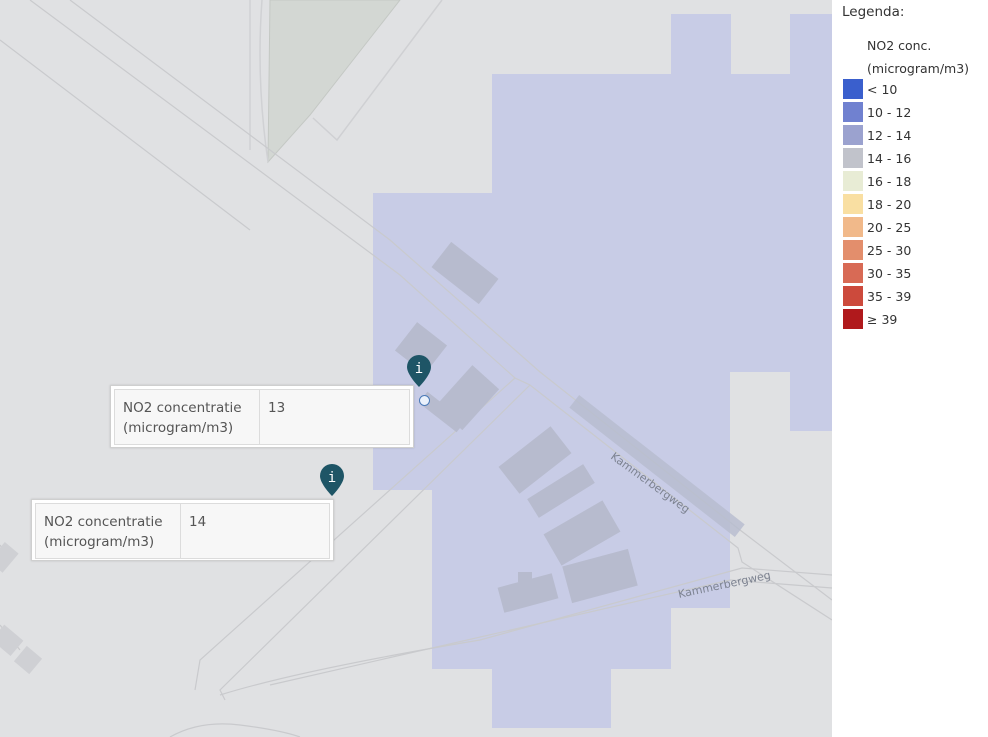  Describe the element at coordinates (889, 135) in the screenshot. I see `legend-label: 12 - 14` at that location.